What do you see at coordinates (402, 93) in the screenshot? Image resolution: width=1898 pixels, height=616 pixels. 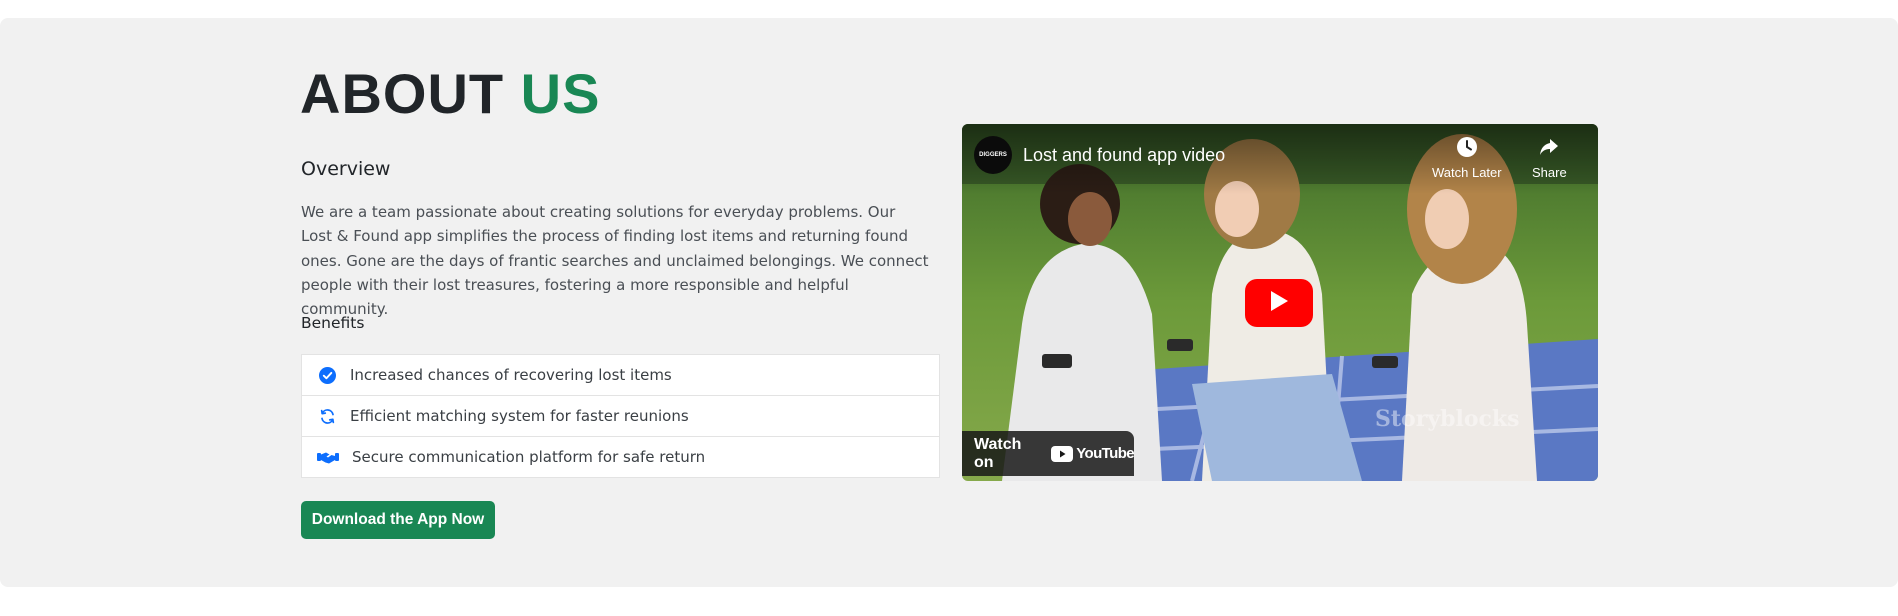 I see `title-part-about: ABOUT` at bounding box center [402, 93].